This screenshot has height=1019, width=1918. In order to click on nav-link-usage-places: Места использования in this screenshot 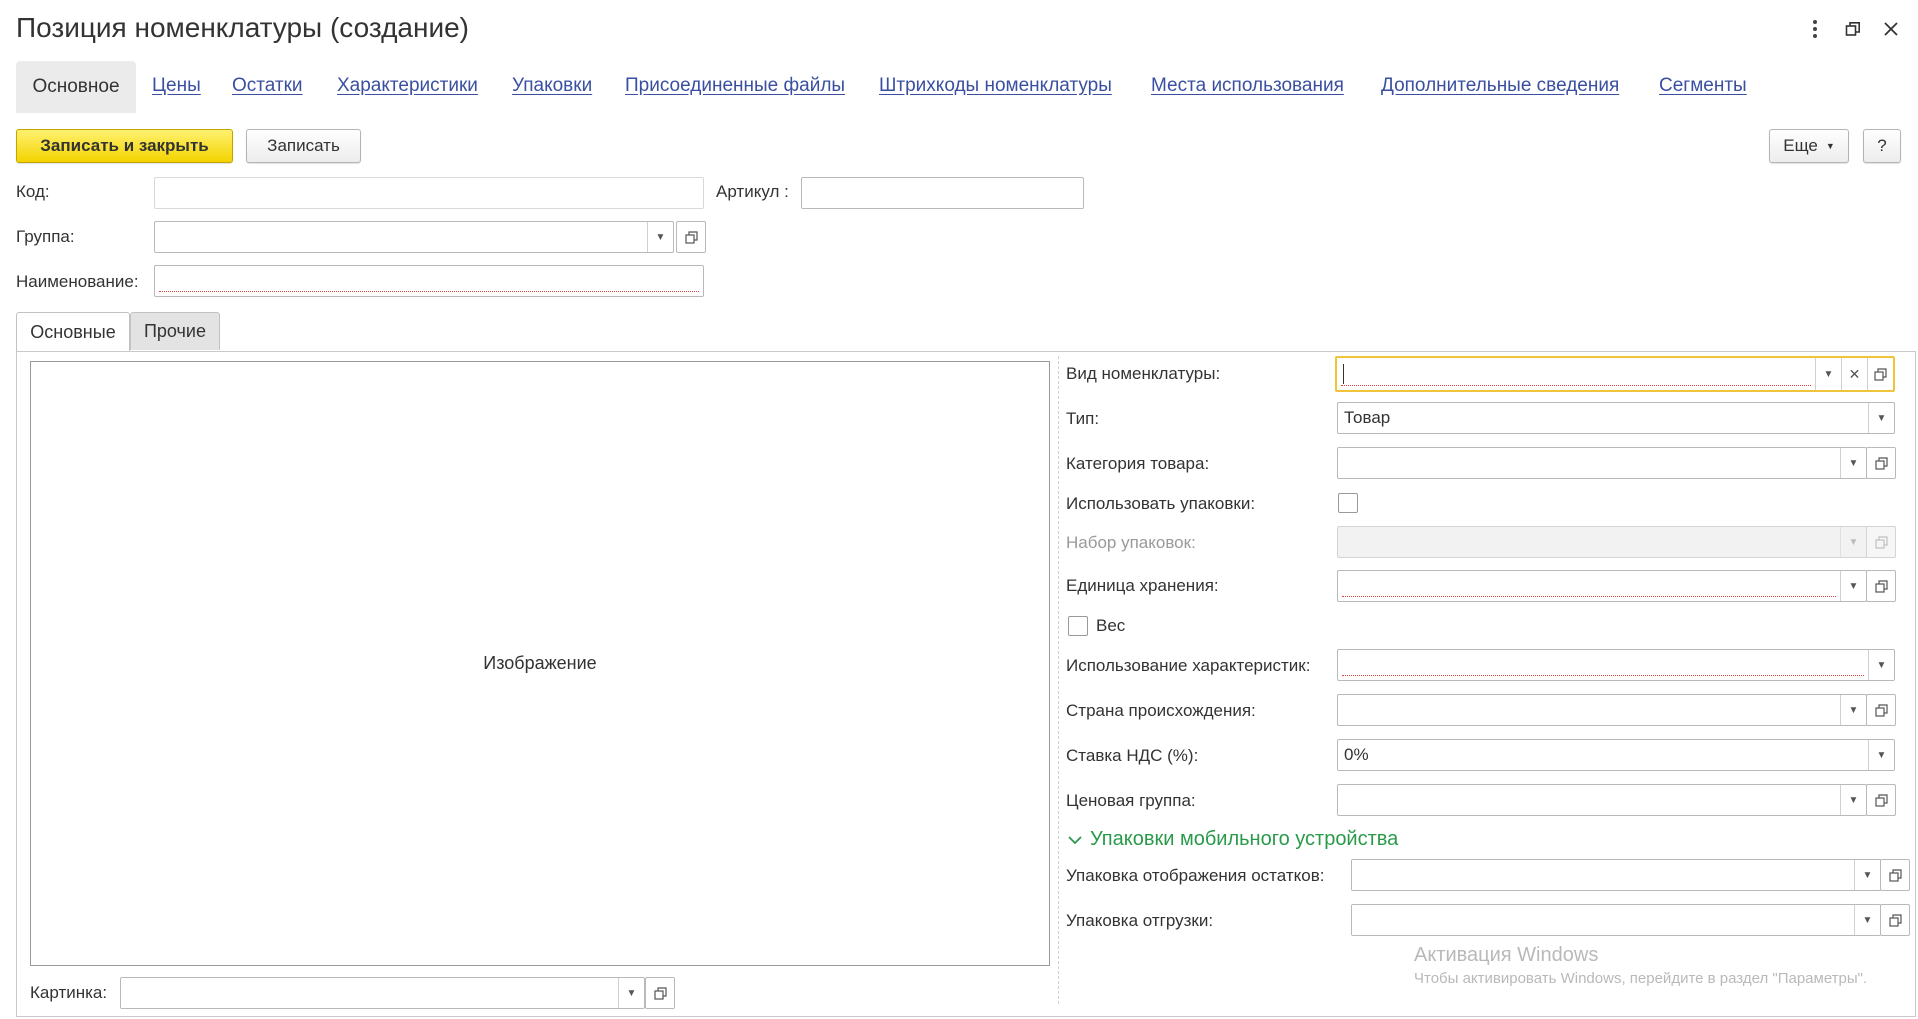, I will do `click(1247, 86)`.